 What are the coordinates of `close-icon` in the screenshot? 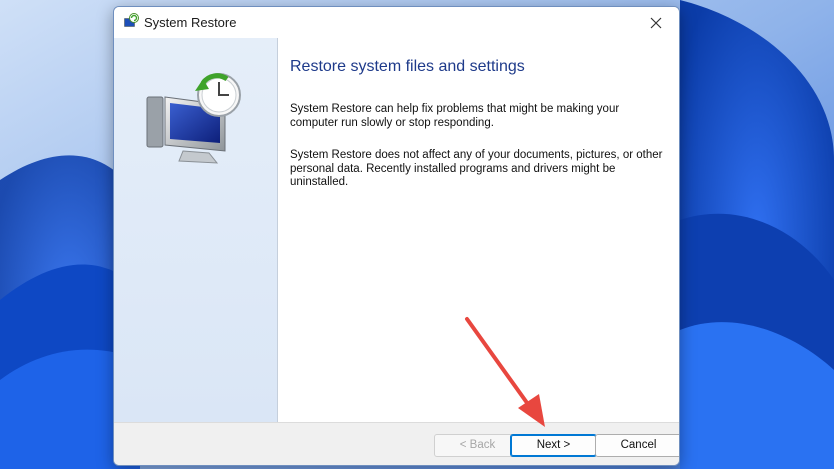 It's located at (656, 22).